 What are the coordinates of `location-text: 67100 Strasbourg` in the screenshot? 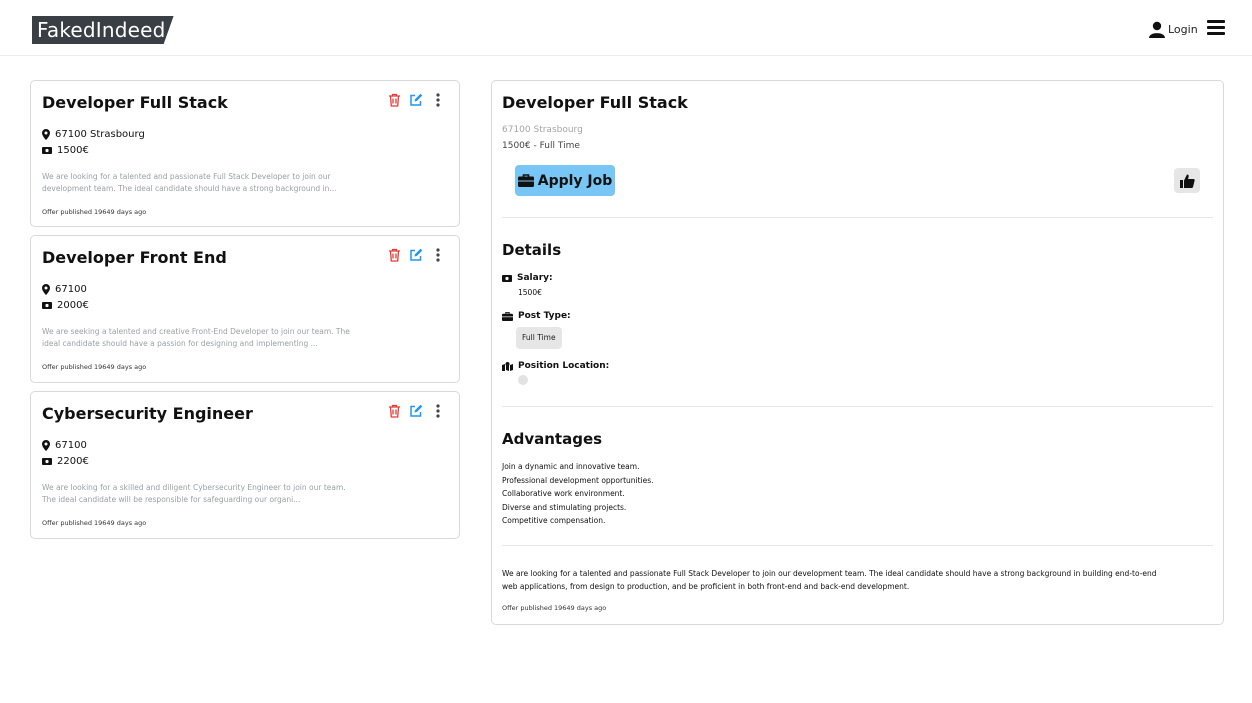 It's located at (100, 134).